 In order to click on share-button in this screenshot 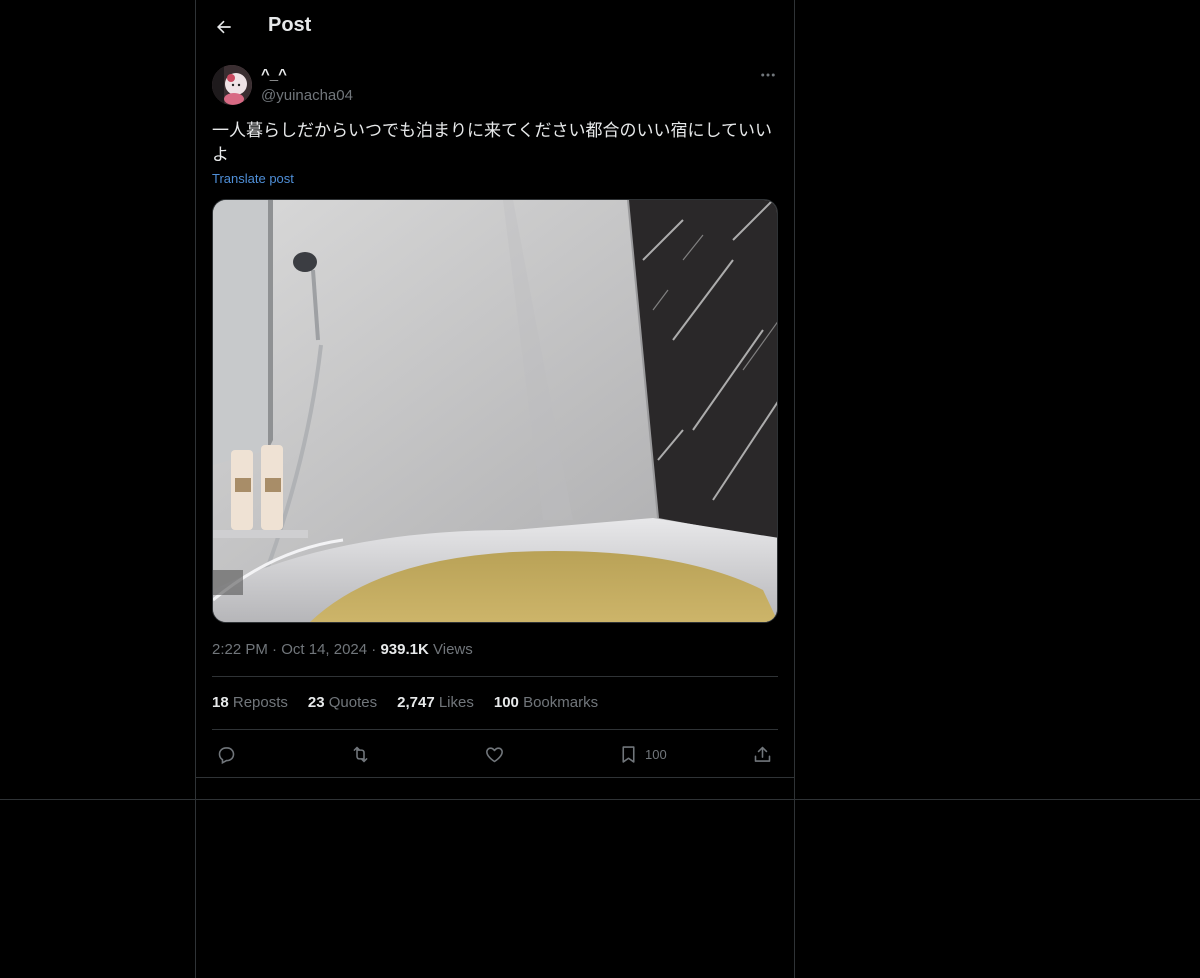, I will do `click(762, 754)`.